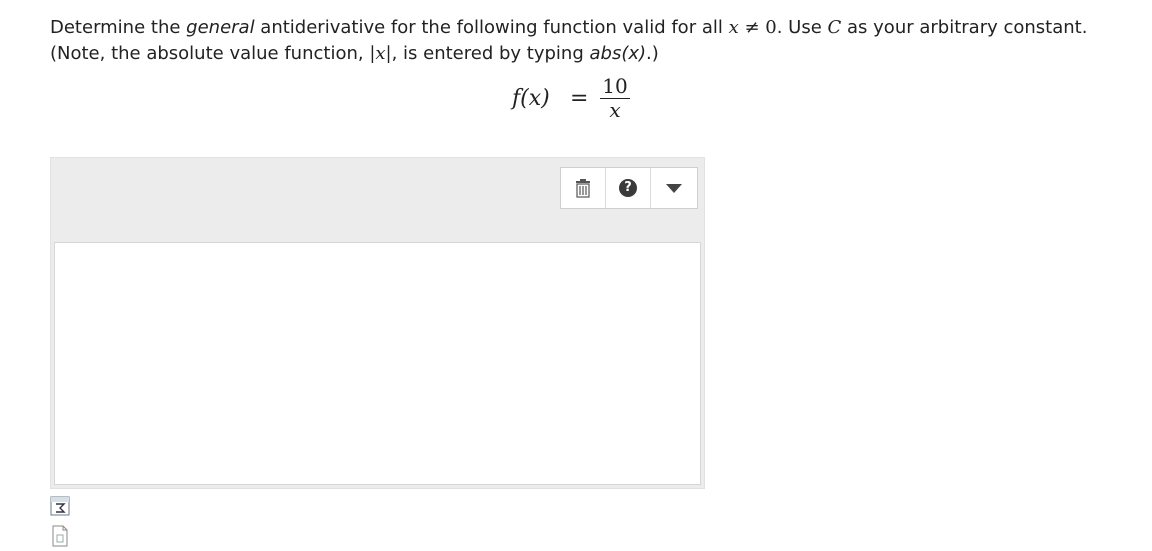  I want to click on editor-toolbar: ?, so click(629, 188).